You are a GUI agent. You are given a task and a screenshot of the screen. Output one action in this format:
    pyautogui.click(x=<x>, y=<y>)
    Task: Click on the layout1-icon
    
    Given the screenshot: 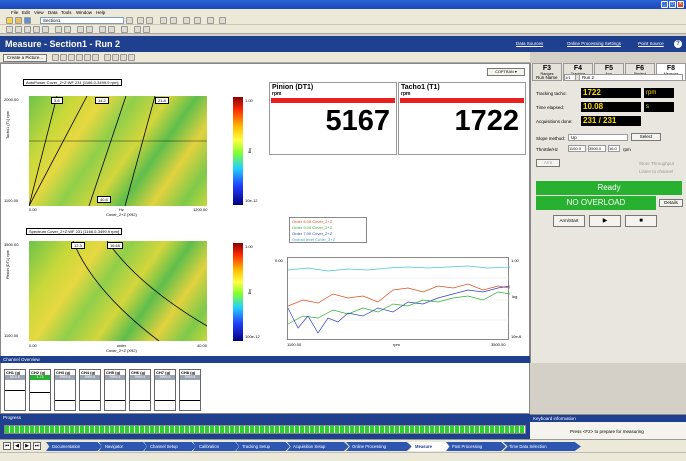 What is the action you would take?
    pyautogui.click(x=55, y=57)
    